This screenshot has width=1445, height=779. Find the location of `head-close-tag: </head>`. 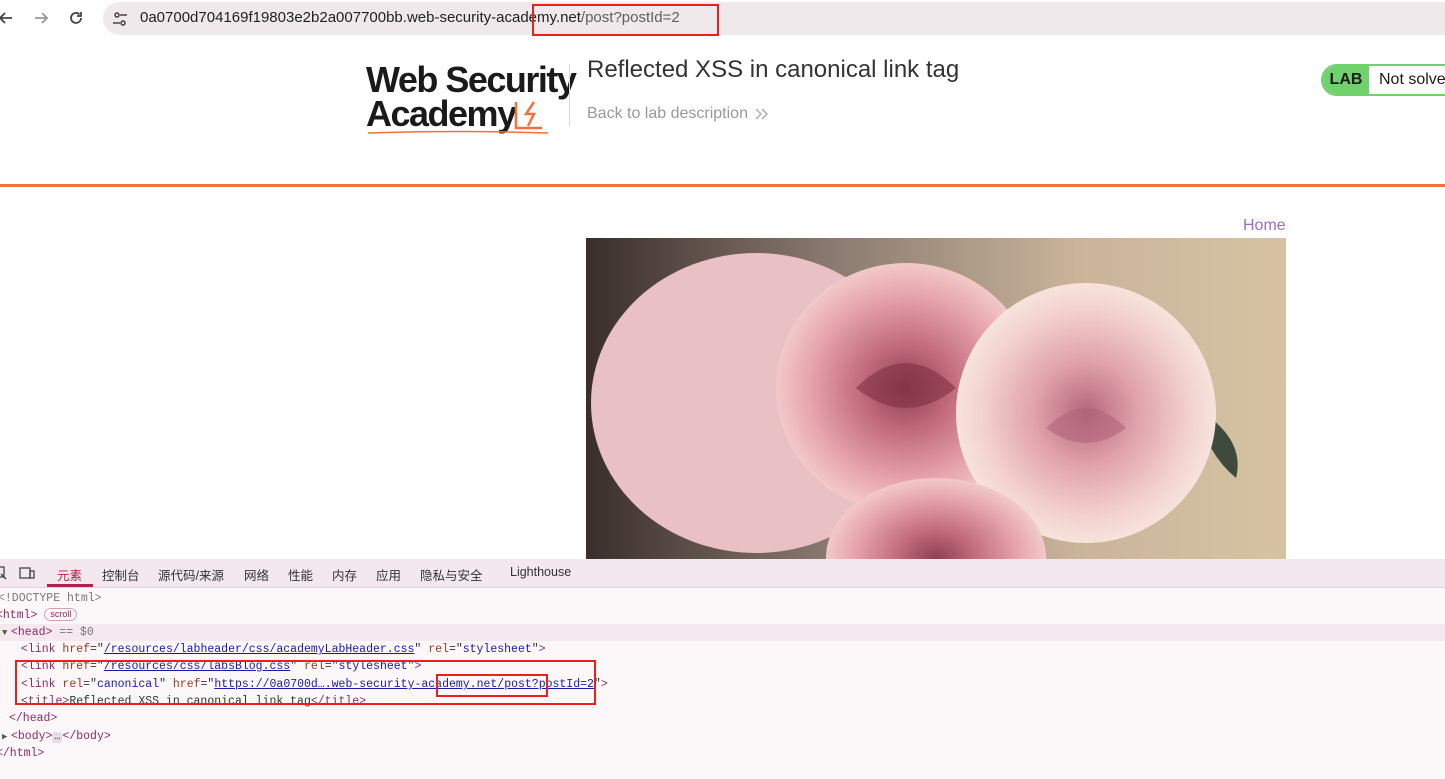

head-close-tag: </head> is located at coordinates (33, 718).